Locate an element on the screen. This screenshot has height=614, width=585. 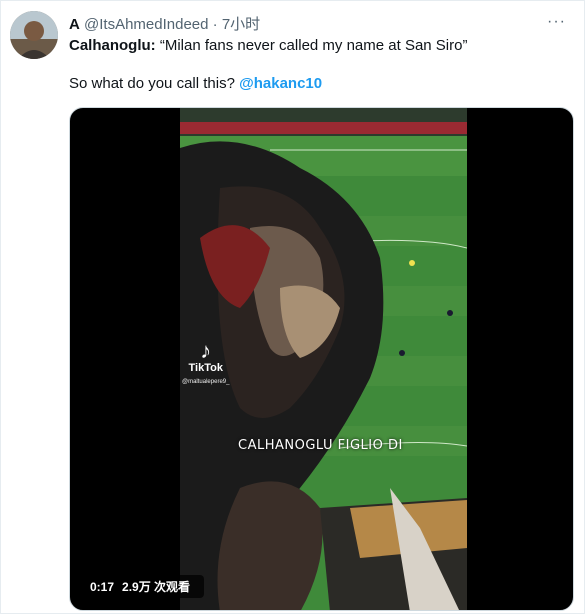
tweet-timestamp: 7小时 is located at coordinates (241, 24).